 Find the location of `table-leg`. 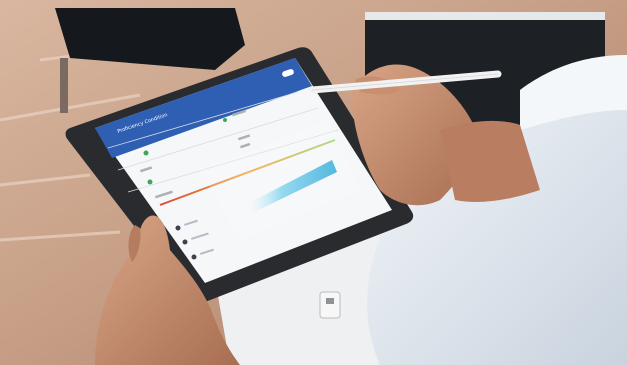

table-leg is located at coordinates (64, 85).